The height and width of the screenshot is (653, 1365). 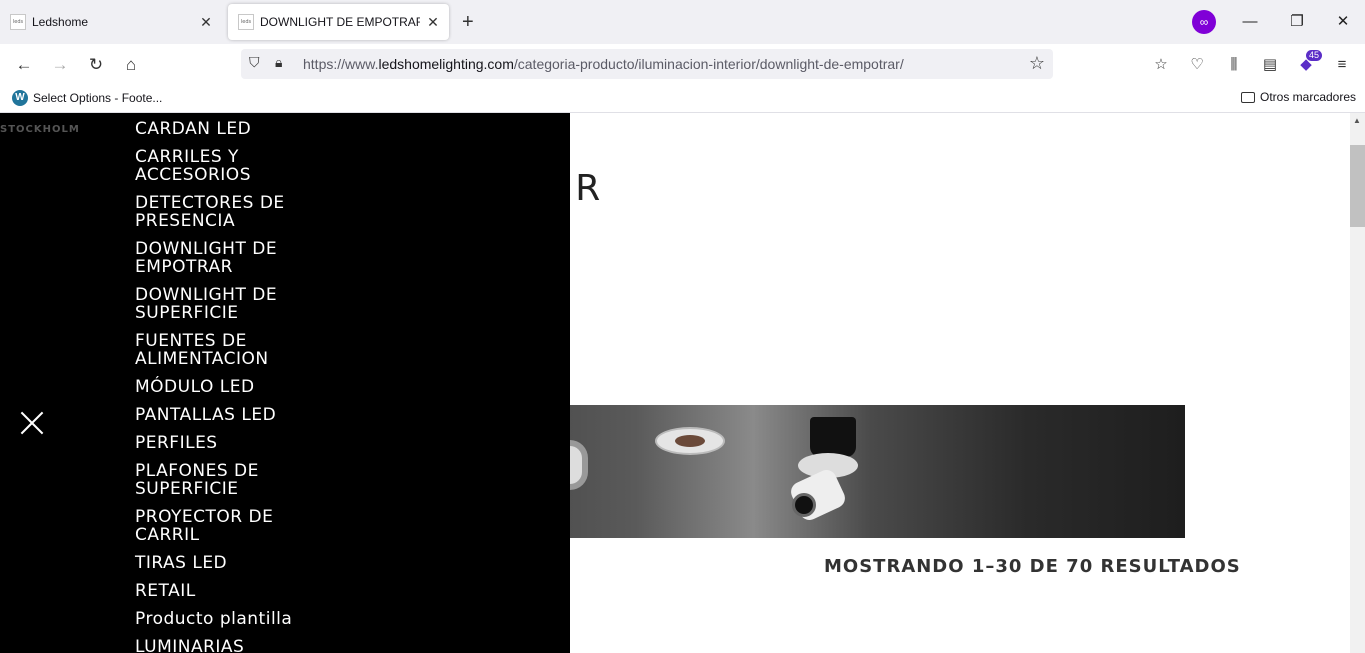 What do you see at coordinates (111, 22) in the screenshot?
I see `tab-ledshome: leds Ledshome ✕` at bounding box center [111, 22].